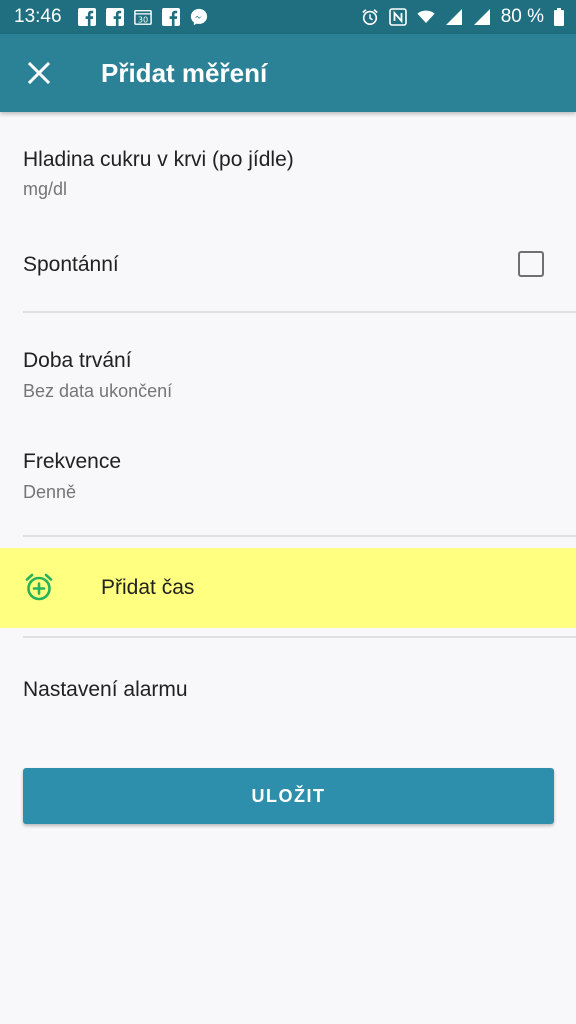 Image resolution: width=576 pixels, height=1024 pixels. Describe the element at coordinates (148, 587) in the screenshot. I see `add-time-label: Přidat čas` at that location.